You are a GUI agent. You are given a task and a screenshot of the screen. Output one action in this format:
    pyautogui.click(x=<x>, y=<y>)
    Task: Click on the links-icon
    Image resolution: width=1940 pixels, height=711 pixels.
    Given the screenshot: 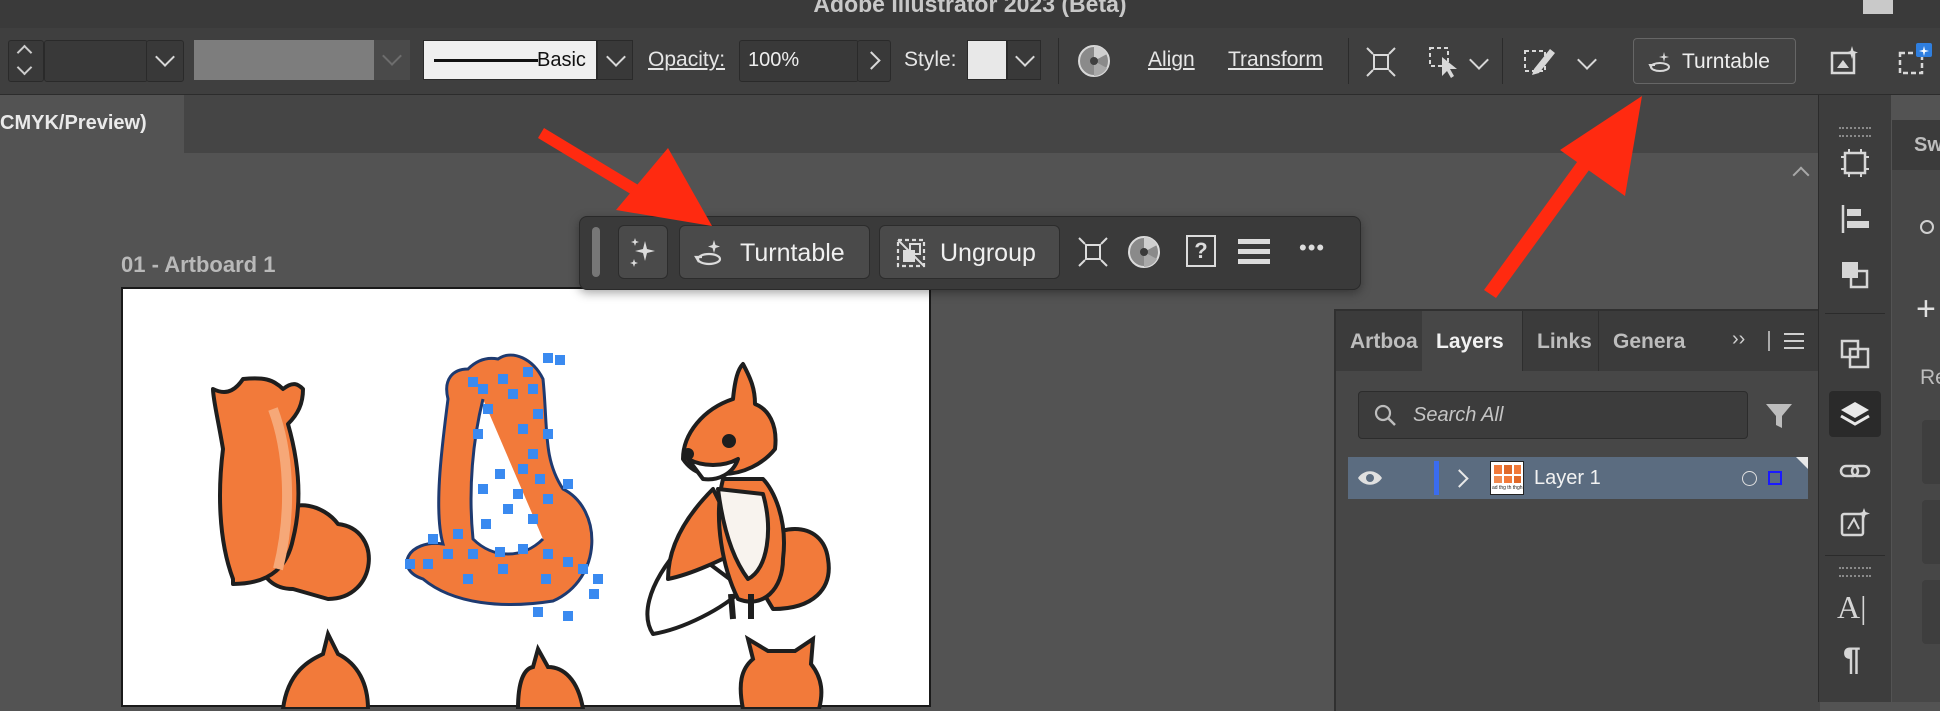 What is the action you would take?
    pyautogui.click(x=1855, y=471)
    